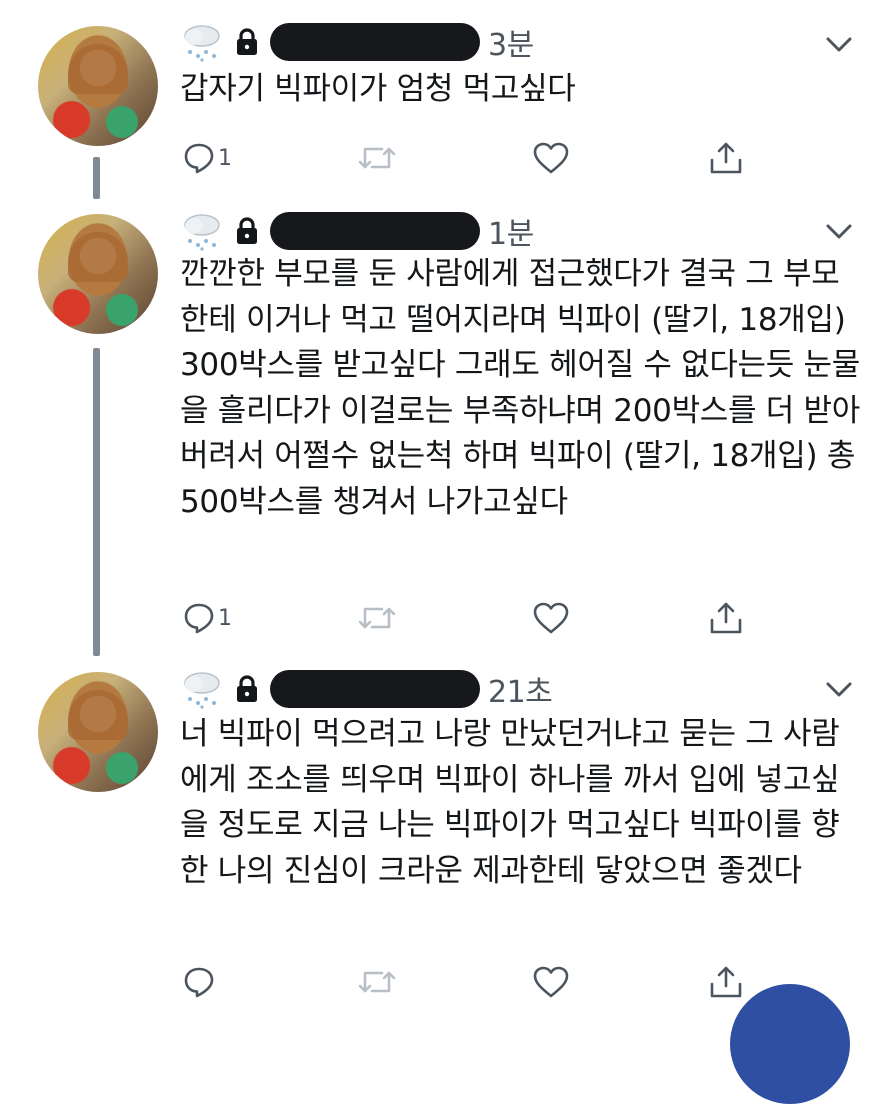 This screenshot has height=1104, width=885. What do you see at coordinates (511, 42) in the screenshot?
I see `tweet-timestamp: 3분` at bounding box center [511, 42].